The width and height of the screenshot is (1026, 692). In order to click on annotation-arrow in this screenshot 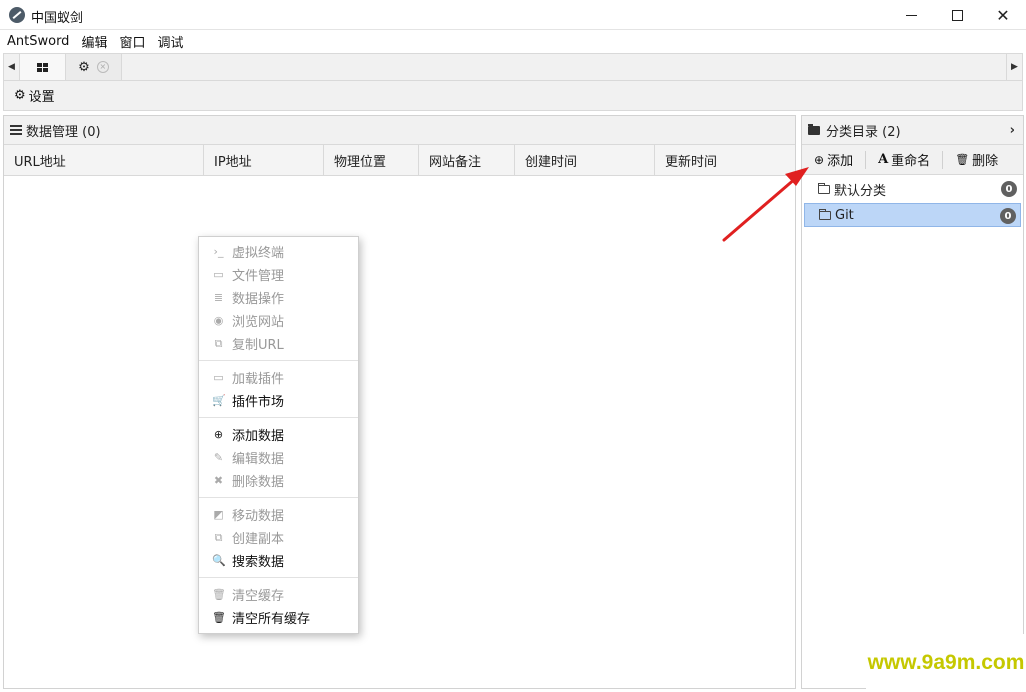, I will do `click(765, 204)`.